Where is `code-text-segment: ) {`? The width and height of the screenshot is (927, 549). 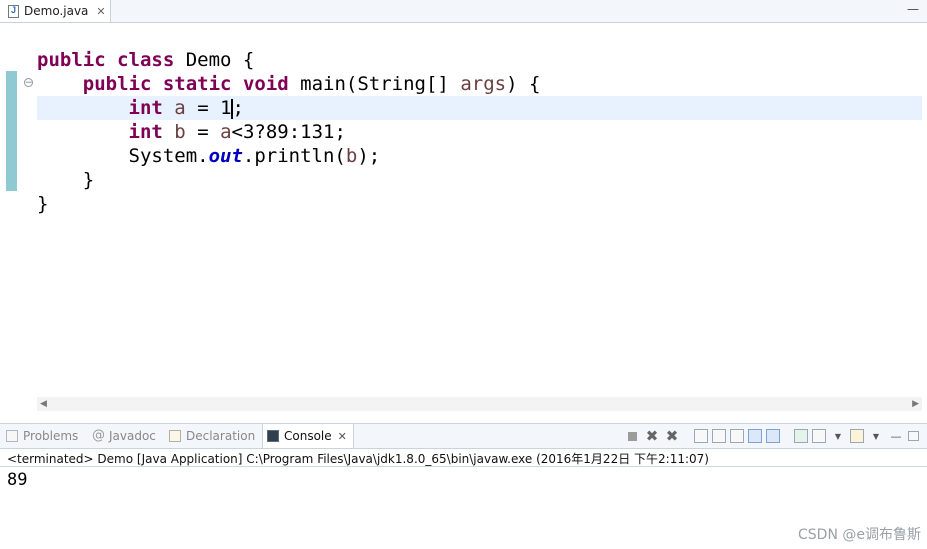 code-text-segment: ) { is located at coordinates (523, 84).